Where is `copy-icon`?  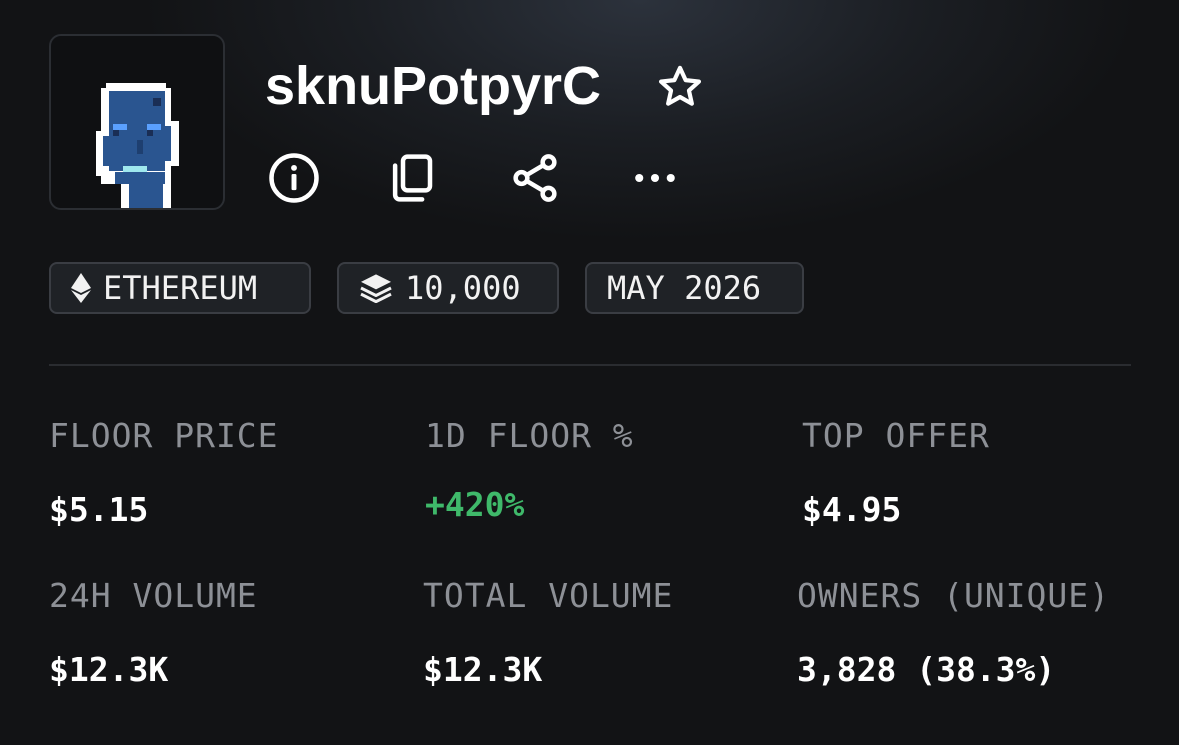 copy-icon is located at coordinates (412, 178).